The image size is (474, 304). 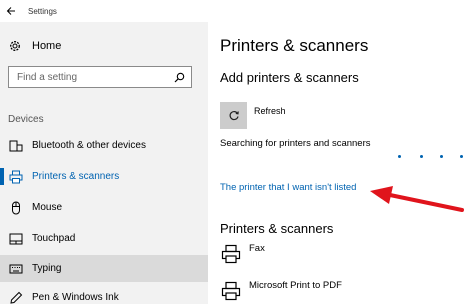 What do you see at coordinates (42, 11) in the screenshot?
I see `window-title: Settings` at bounding box center [42, 11].